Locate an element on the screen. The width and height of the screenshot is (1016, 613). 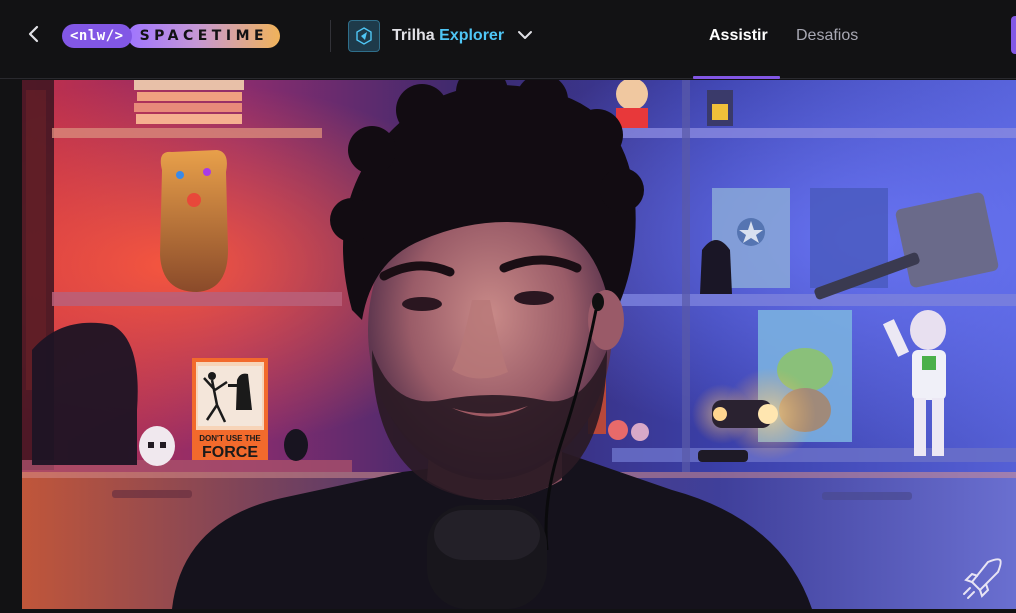
track-title-prefix: Trilha is located at coordinates (413, 35).